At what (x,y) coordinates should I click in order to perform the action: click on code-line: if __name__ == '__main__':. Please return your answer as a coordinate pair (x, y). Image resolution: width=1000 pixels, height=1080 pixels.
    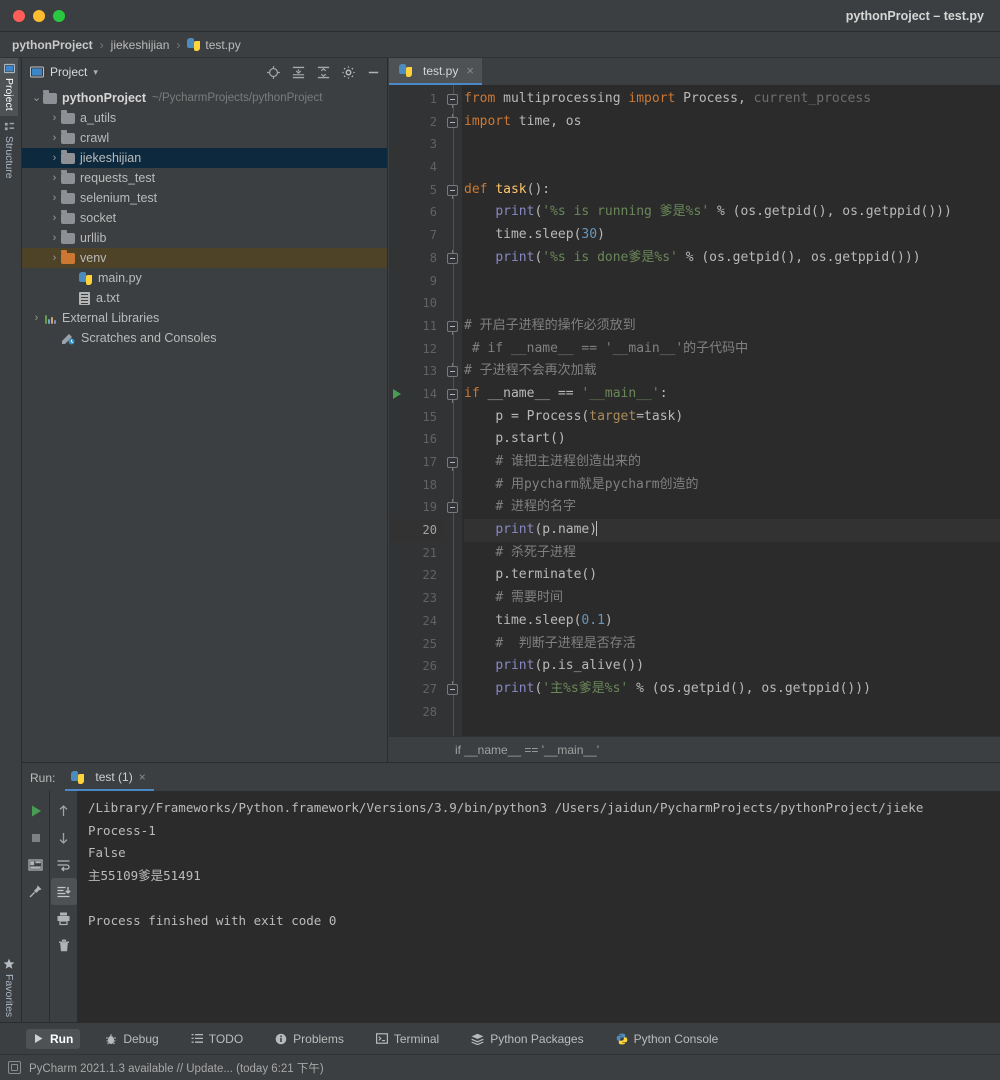
    Looking at the image, I should click on (732, 394).